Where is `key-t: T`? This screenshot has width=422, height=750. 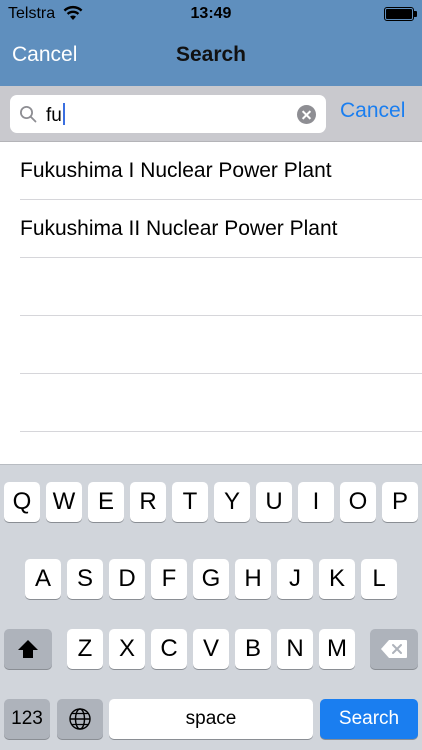
key-t: T is located at coordinates (190, 502).